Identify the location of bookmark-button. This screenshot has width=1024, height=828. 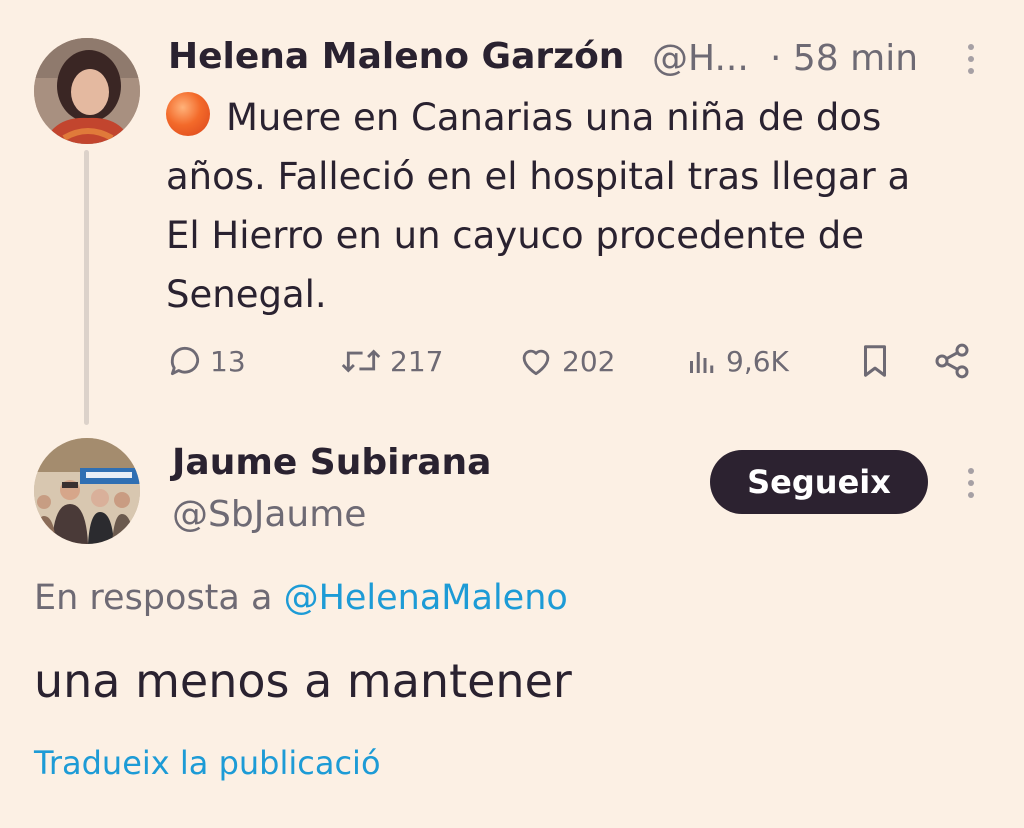
(875, 361).